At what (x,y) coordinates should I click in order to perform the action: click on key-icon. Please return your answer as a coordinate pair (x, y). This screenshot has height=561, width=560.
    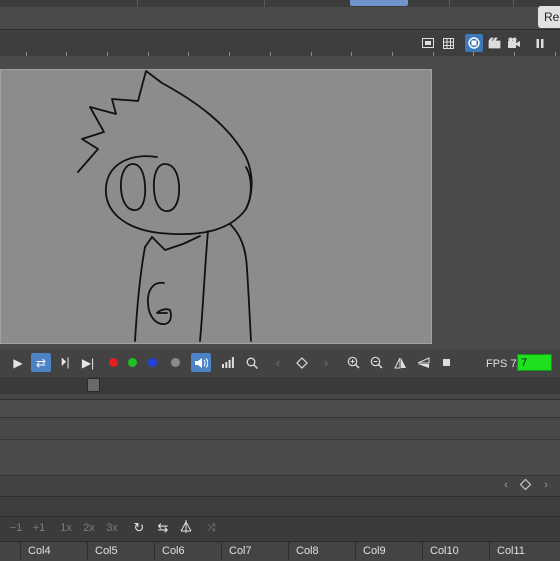
    Looking at the image, I should click on (302, 362).